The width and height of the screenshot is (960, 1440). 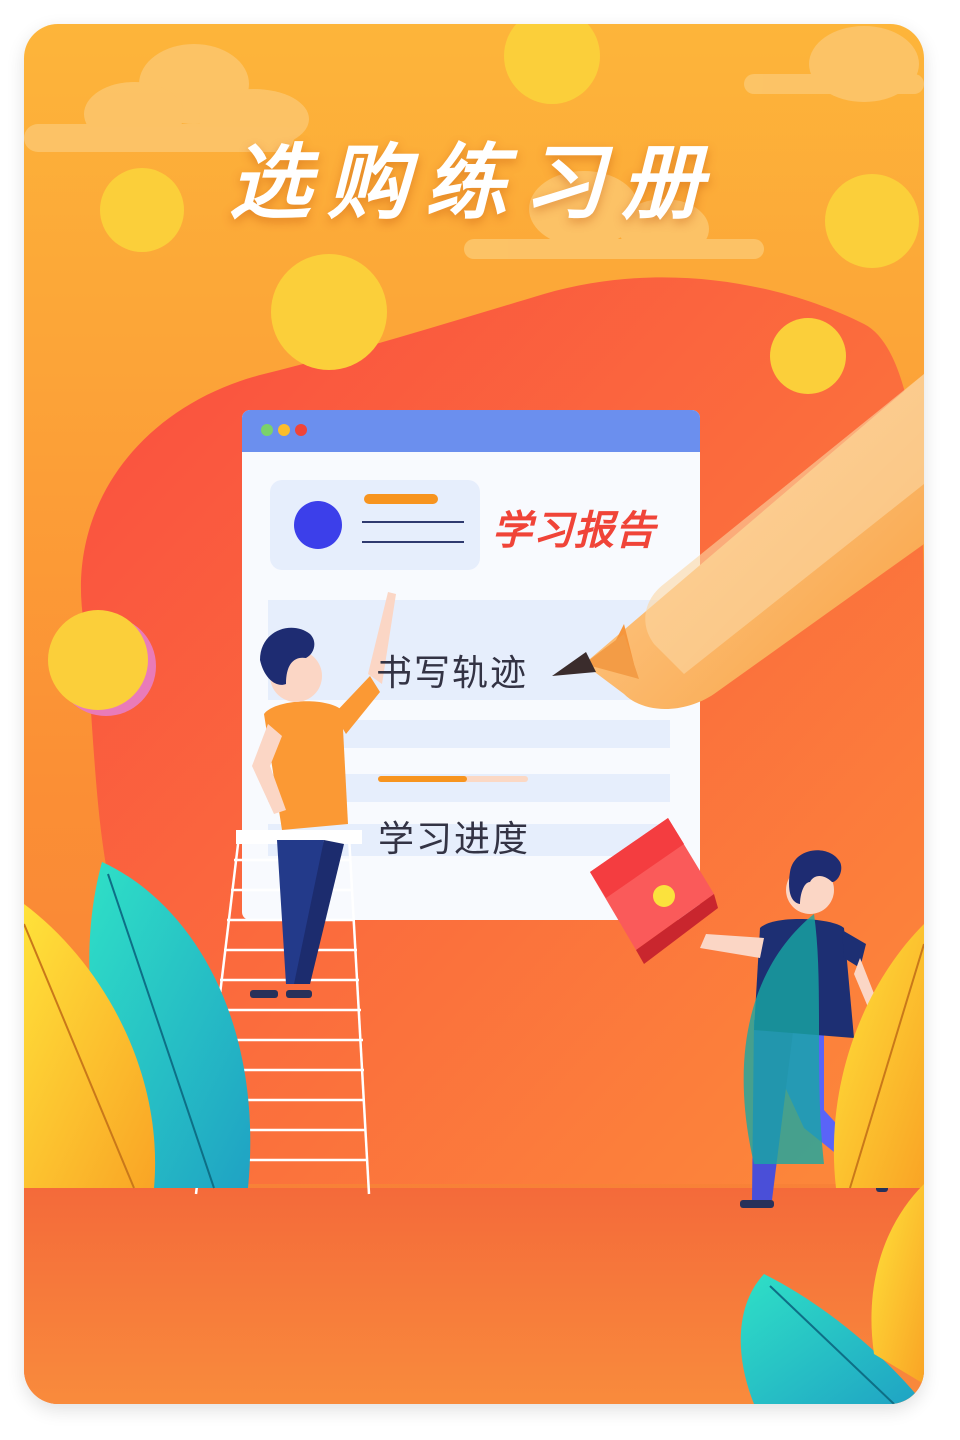 I want to click on avatar, so click(x=318, y=525).